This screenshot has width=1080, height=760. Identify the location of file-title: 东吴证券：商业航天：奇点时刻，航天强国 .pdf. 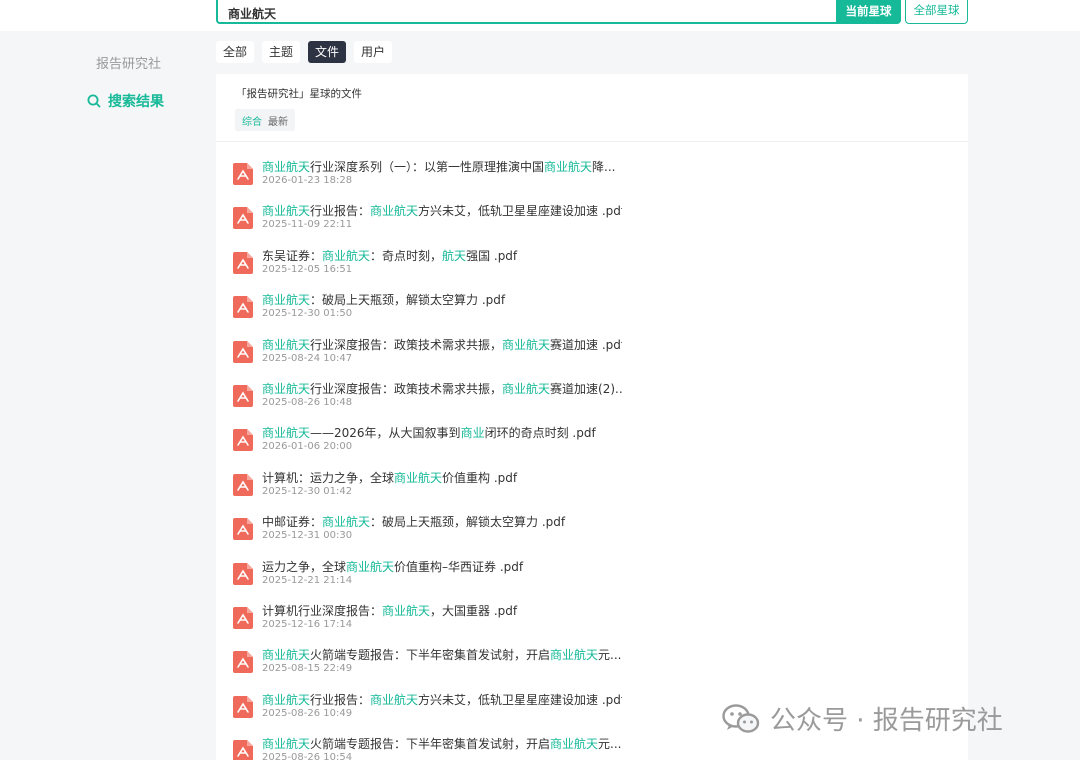
(442, 255).